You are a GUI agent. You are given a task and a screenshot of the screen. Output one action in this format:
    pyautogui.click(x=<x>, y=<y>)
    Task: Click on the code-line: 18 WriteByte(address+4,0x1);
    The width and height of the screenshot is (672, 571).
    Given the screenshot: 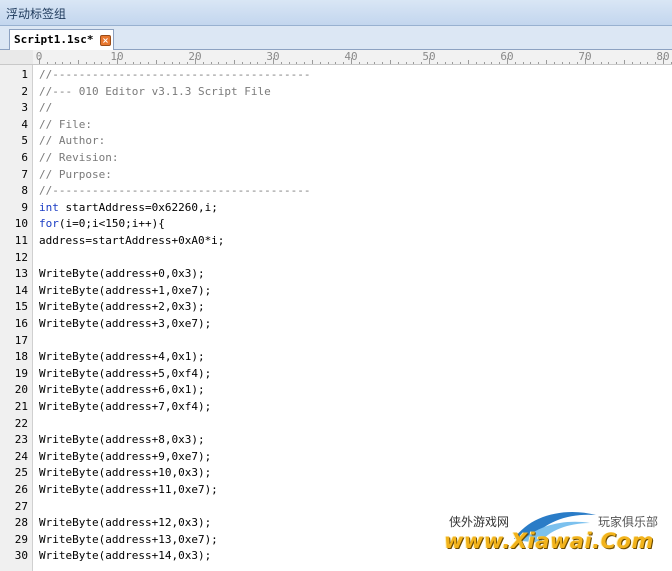 What is the action you would take?
    pyautogui.click(x=336, y=357)
    